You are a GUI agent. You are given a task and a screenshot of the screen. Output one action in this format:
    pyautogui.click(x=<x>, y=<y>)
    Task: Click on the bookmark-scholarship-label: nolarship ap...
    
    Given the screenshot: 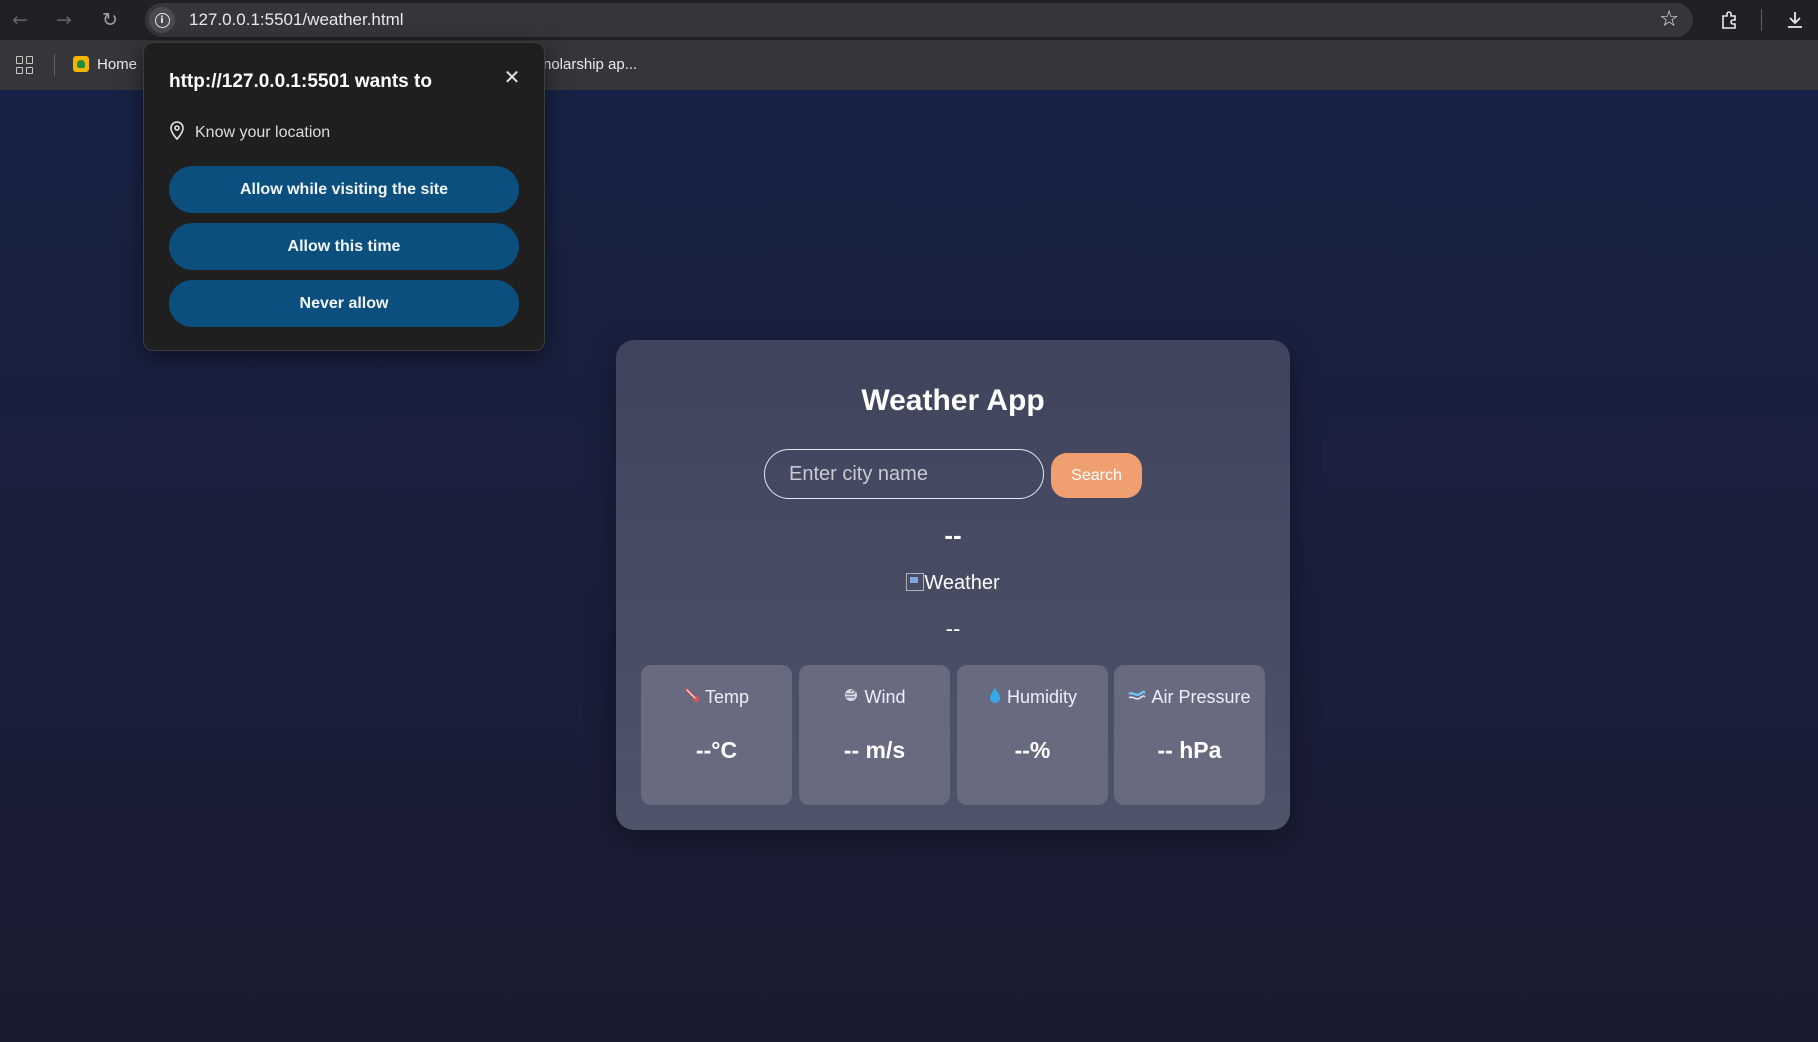 What is the action you would take?
    pyautogui.click(x=590, y=64)
    